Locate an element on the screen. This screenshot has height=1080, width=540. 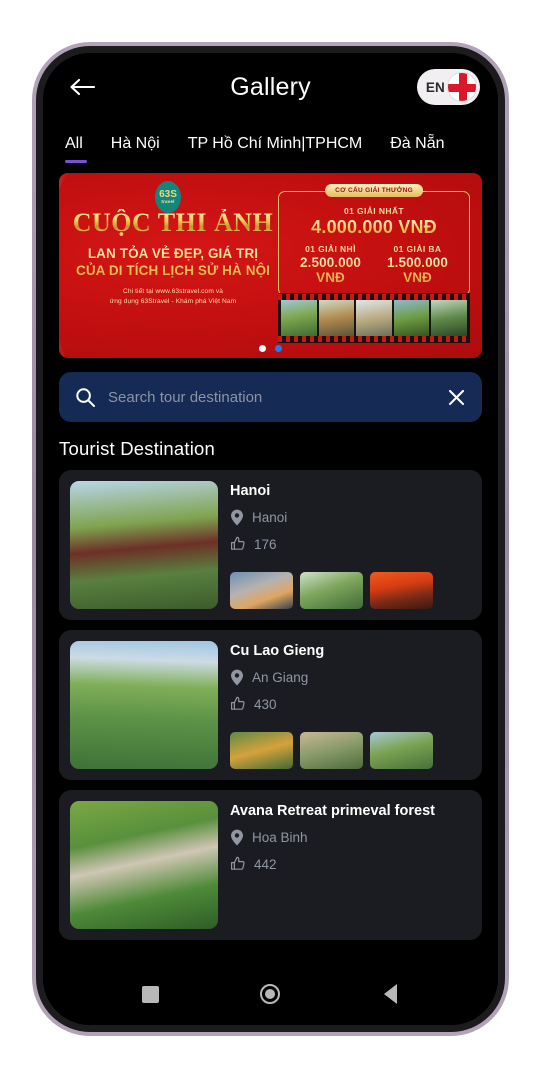
banner-note-line1: Chi tiết tại www.63stravel.com và is located at coordinates (173, 292).